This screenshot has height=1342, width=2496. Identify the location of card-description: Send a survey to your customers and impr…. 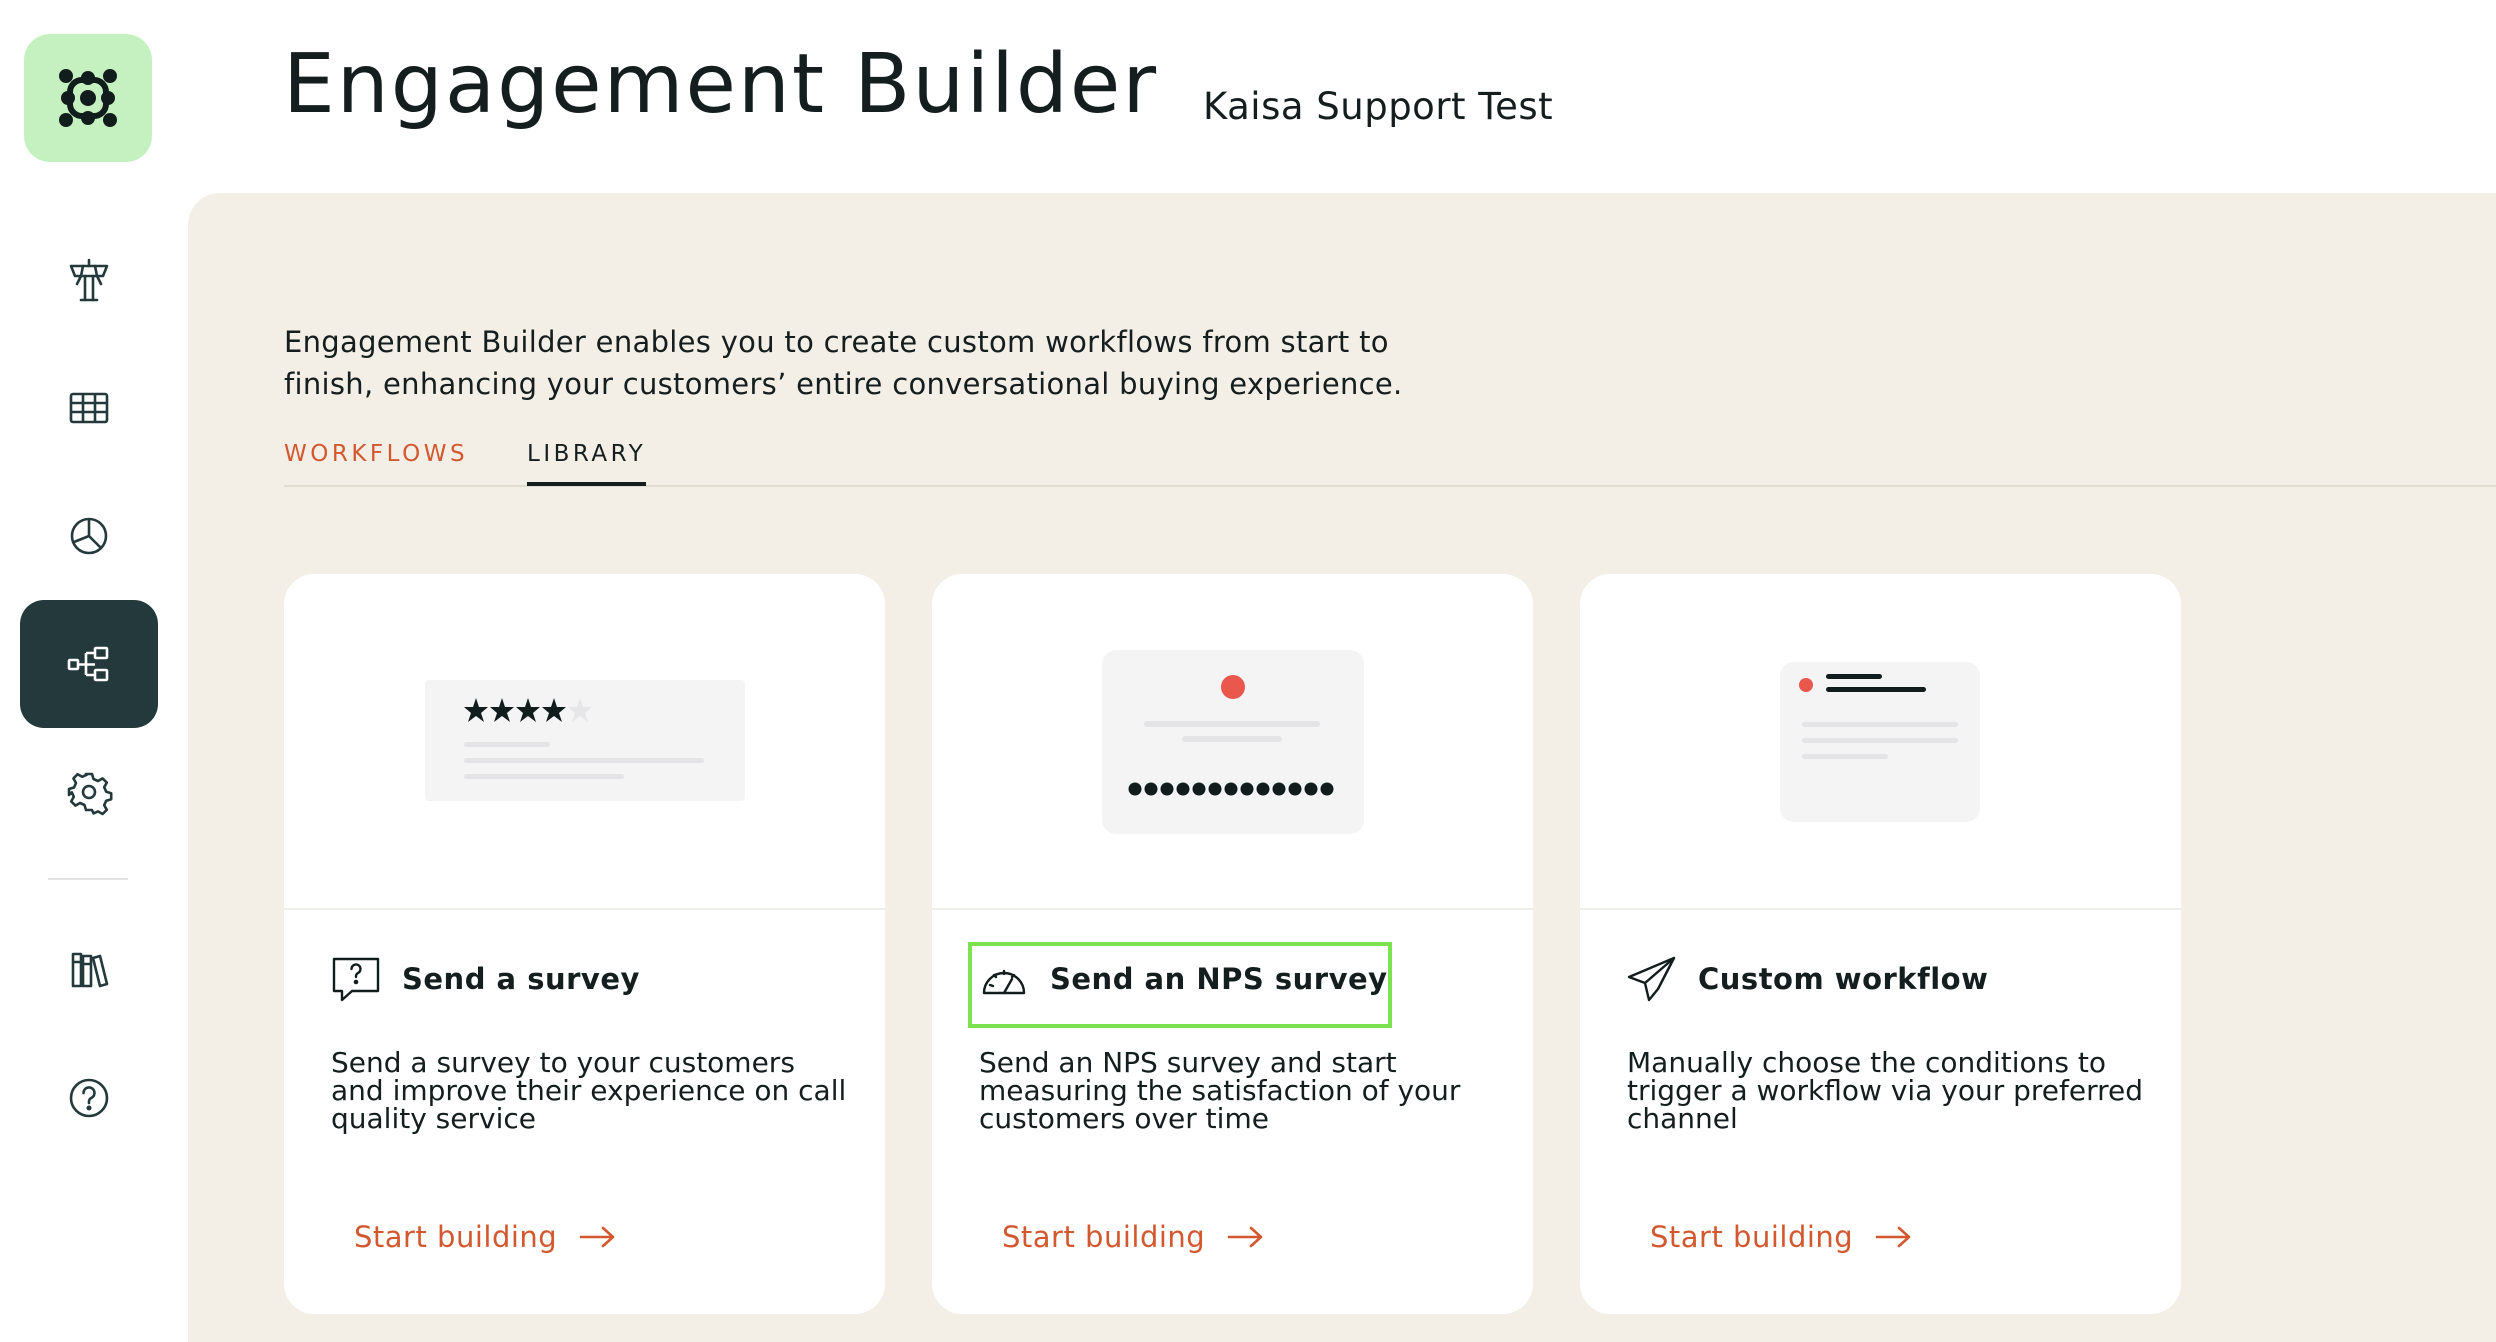
(589, 1090).